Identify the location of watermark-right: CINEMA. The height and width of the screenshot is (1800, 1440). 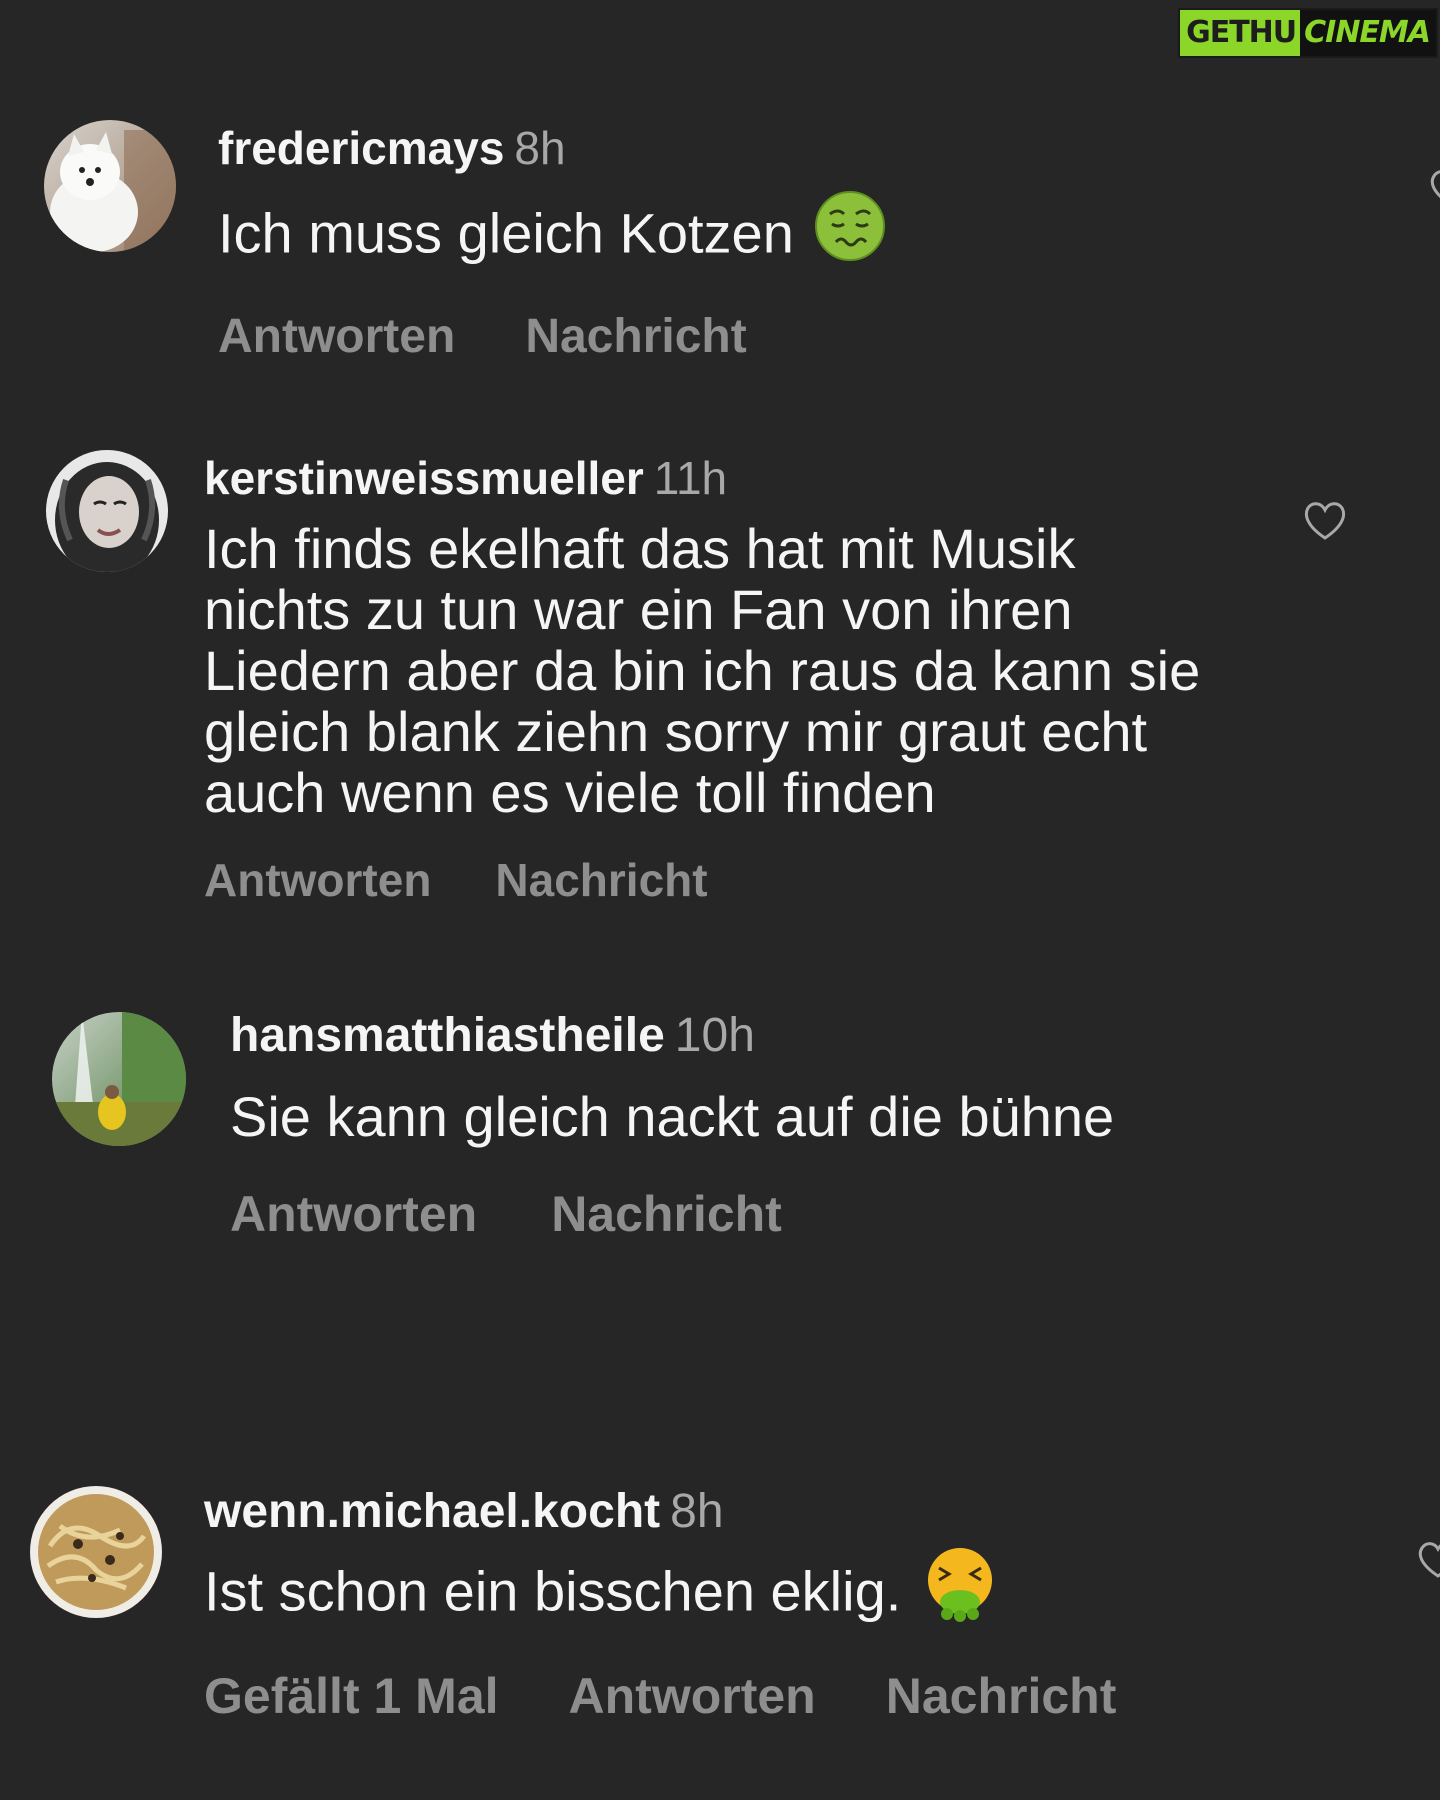
(1368, 33).